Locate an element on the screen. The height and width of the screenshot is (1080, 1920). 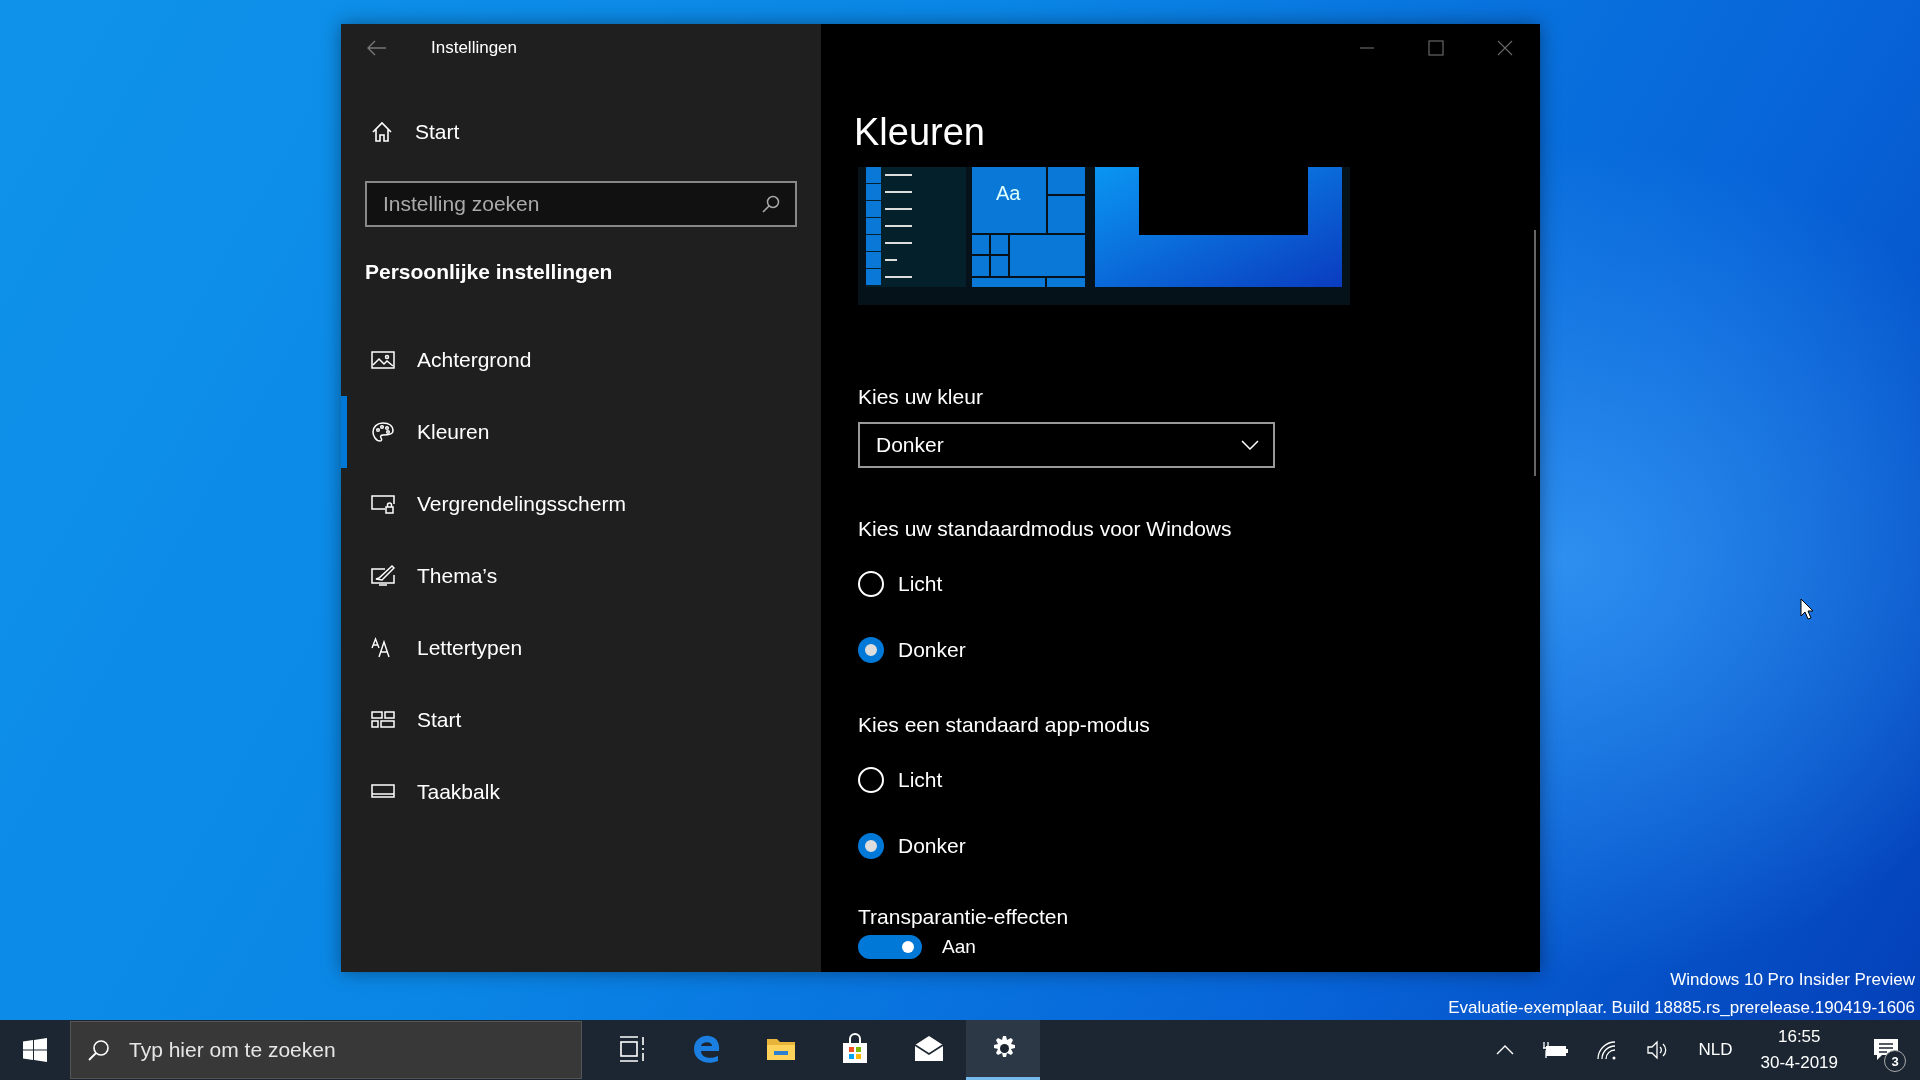
mouse-pointer-icon is located at coordinates (1807, 609).